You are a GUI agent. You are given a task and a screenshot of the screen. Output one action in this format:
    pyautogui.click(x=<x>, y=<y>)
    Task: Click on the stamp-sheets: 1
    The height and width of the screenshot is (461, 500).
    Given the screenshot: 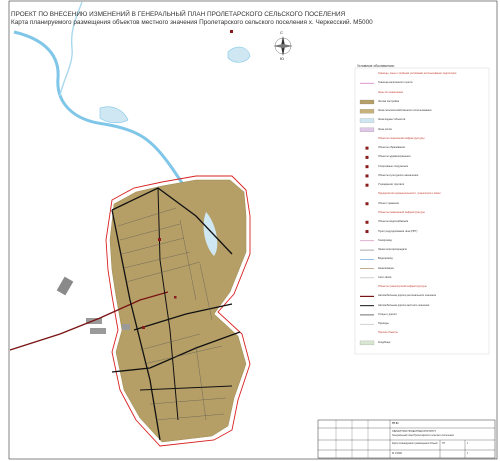 What is the action you would take?
    pyautogui.click(x=468, y=453)
    